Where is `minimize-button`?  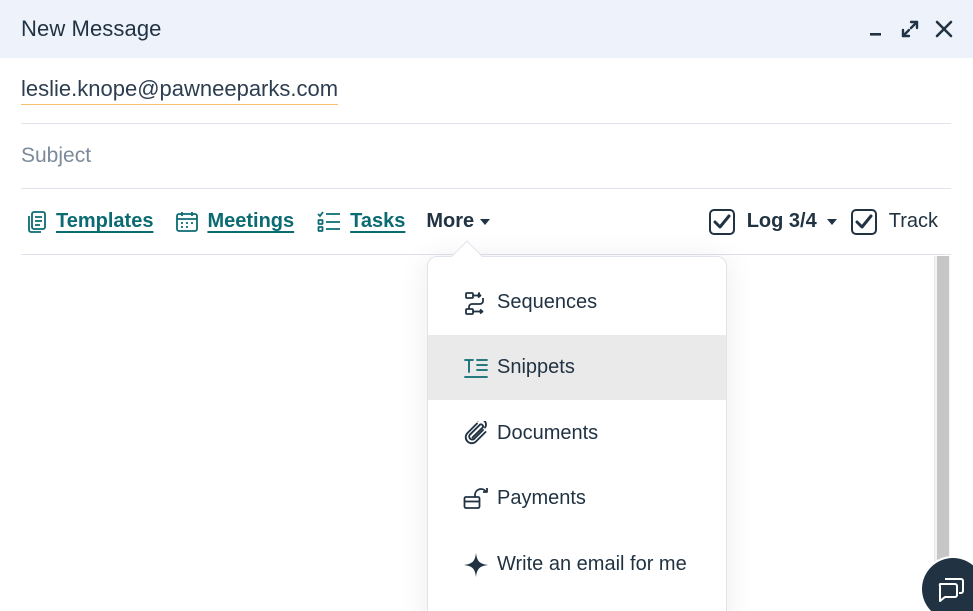 minimize-button is located at coordinates (876, 29).